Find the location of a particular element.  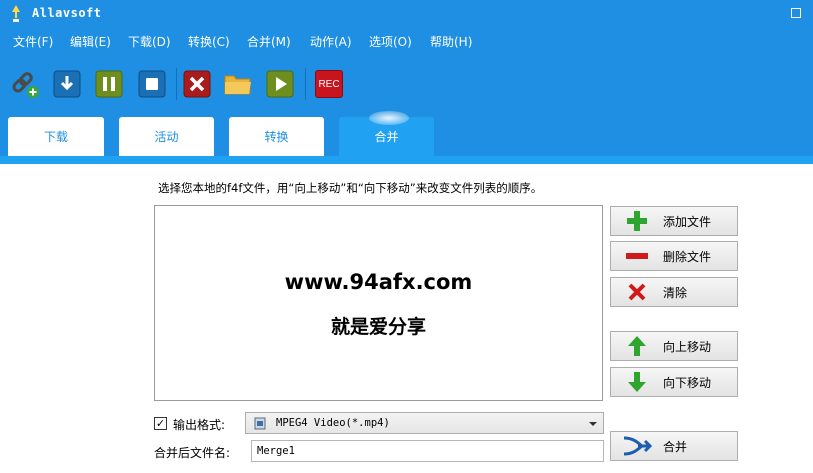

add-file-button: 添加文件 is located at coordinates (674, 221).